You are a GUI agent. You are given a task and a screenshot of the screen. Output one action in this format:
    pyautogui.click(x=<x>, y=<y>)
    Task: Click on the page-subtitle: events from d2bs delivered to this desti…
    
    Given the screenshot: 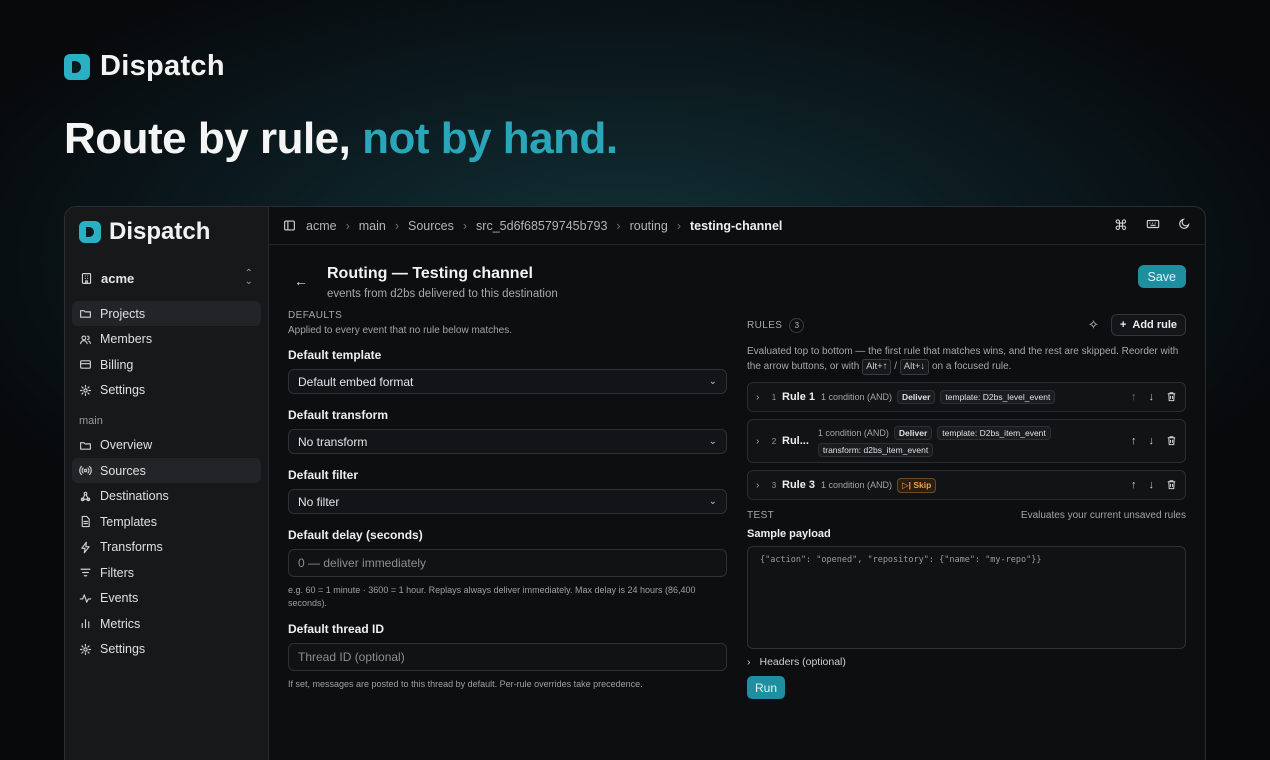 What is the action you would take?
    pyautogui.click(x=442, y=294)
    